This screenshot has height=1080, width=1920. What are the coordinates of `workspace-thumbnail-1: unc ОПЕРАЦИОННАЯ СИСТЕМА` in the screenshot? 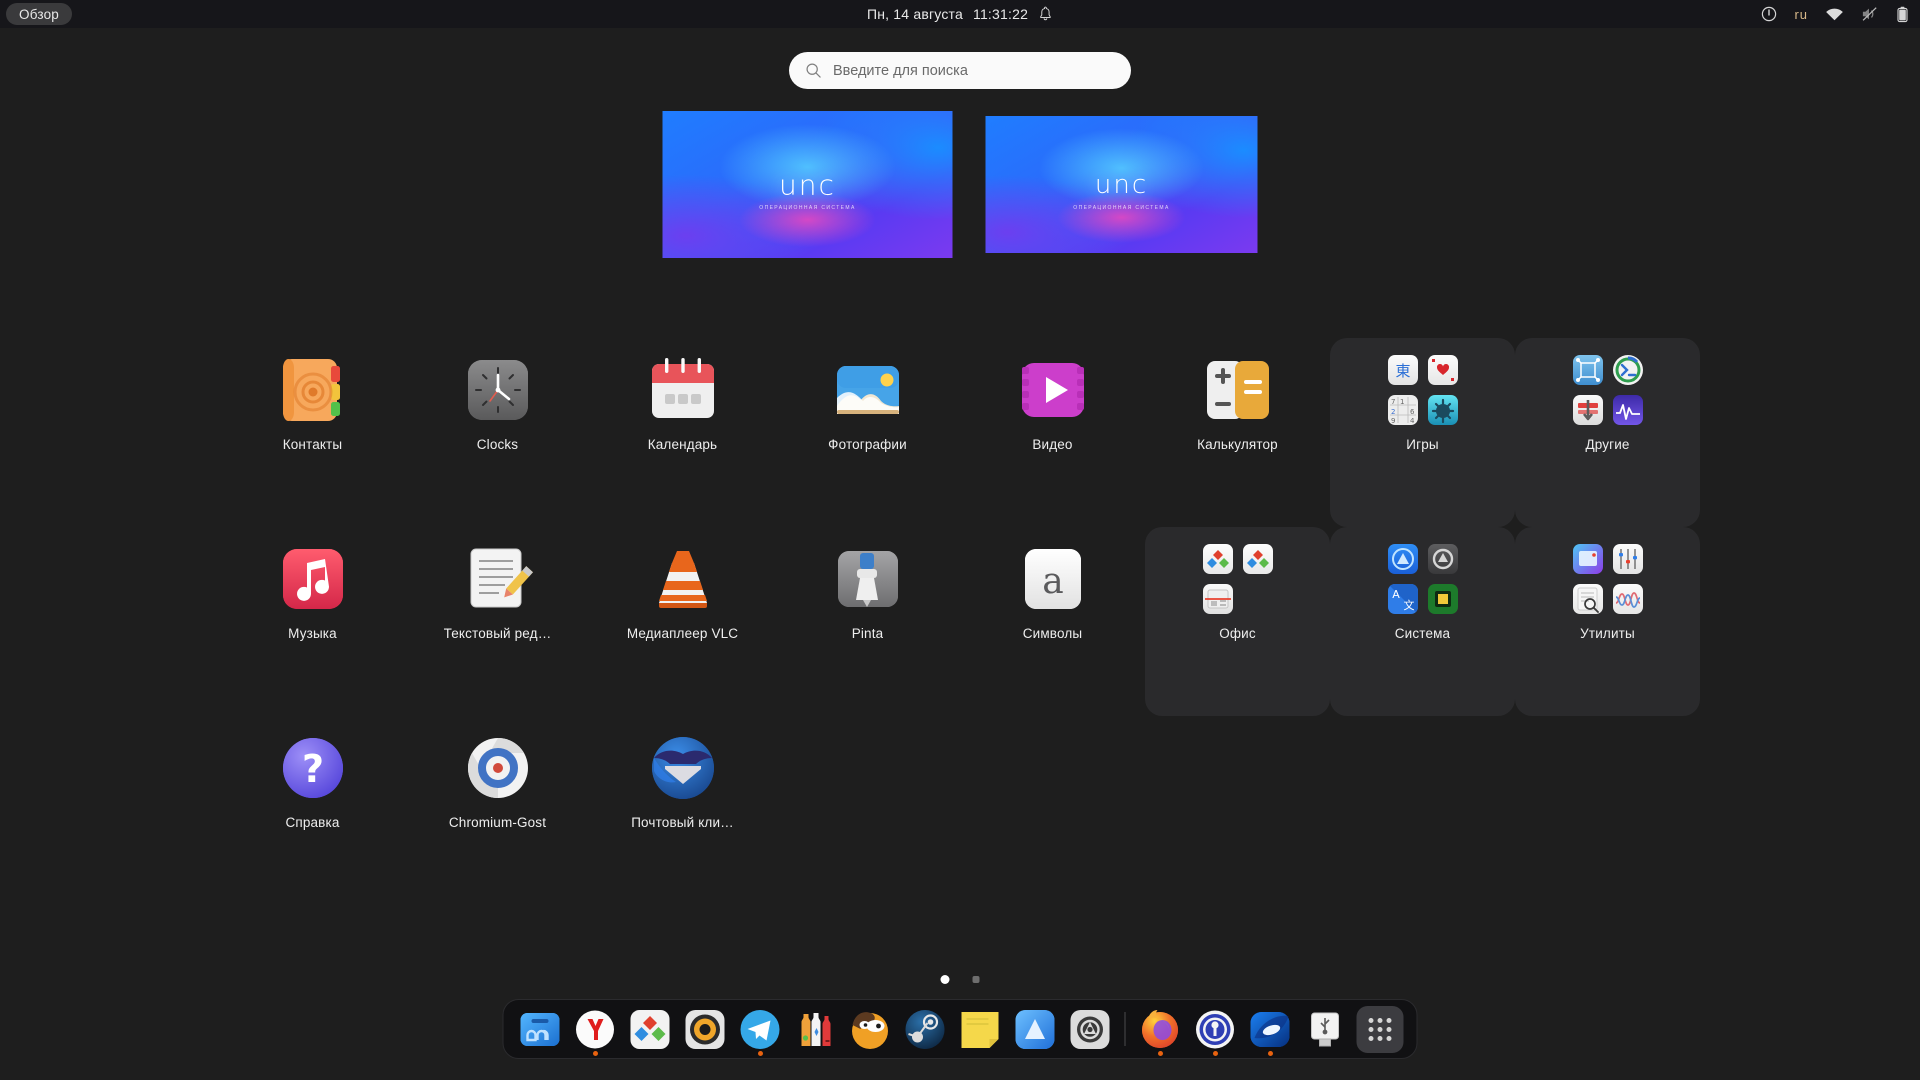 It's located at (807, 184).